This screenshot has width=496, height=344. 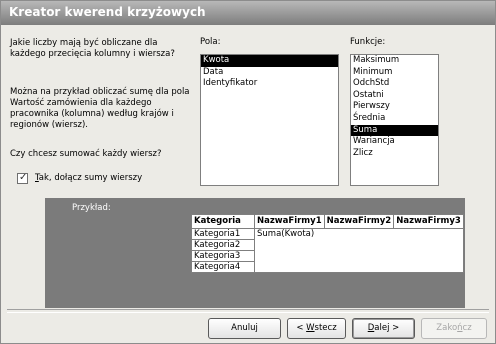 I want to click on function-item-1: Minimum, so click(x=394, y=73).